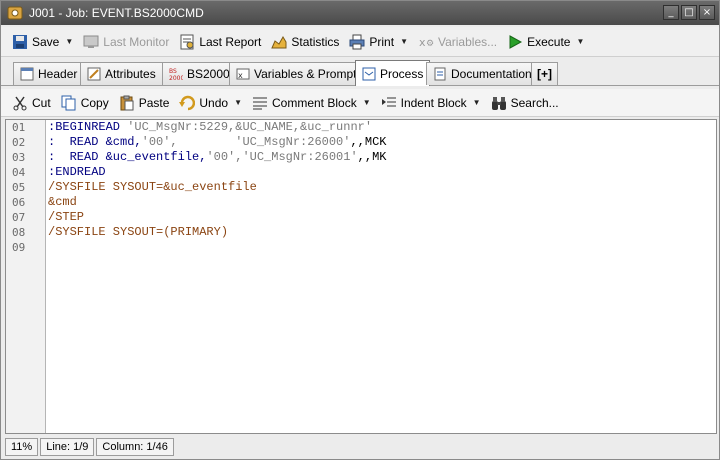  What do you see at coordinates (68, 102) in the screenshot?
I see `copy-icon` at bounding box center [68, 102].